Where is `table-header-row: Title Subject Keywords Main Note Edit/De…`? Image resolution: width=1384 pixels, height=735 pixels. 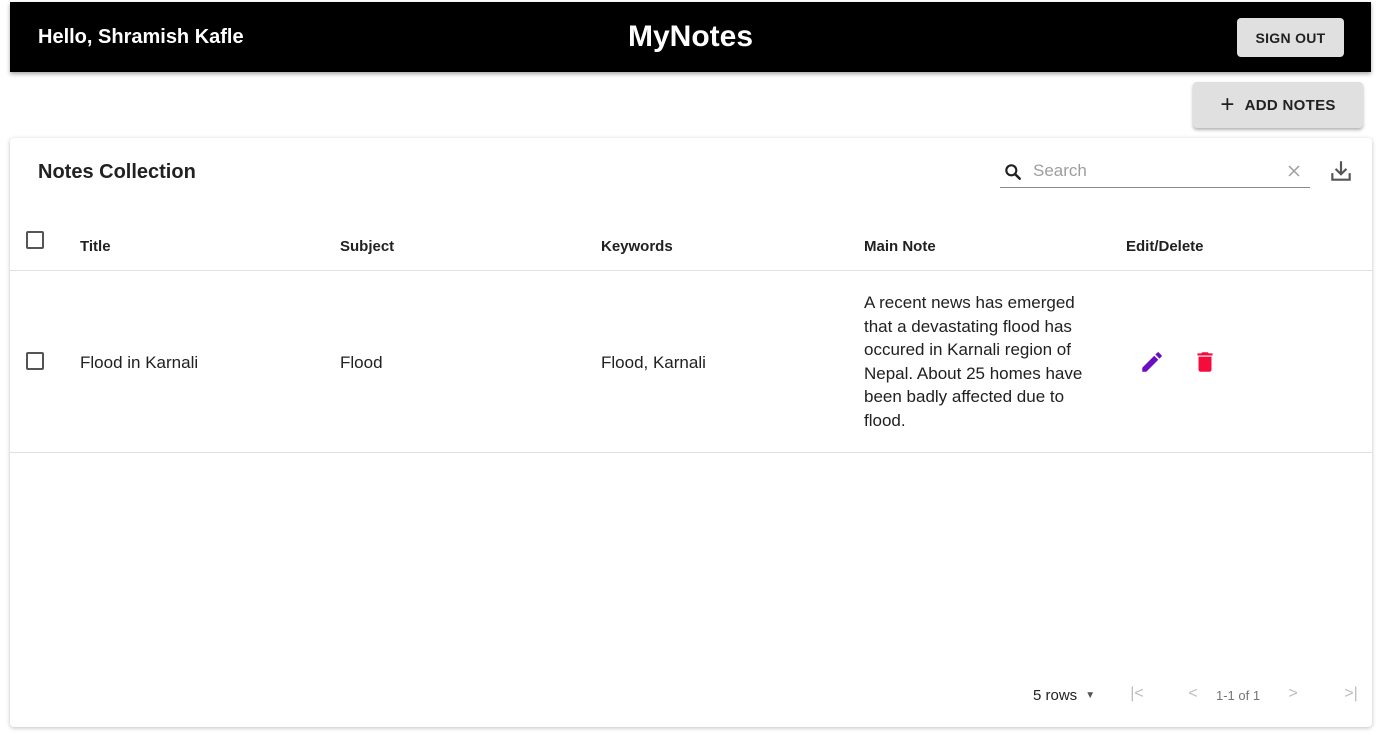
table-header-row: Title Subject Keywords Main Note Edit/De… is located at coordinates (691, 243).